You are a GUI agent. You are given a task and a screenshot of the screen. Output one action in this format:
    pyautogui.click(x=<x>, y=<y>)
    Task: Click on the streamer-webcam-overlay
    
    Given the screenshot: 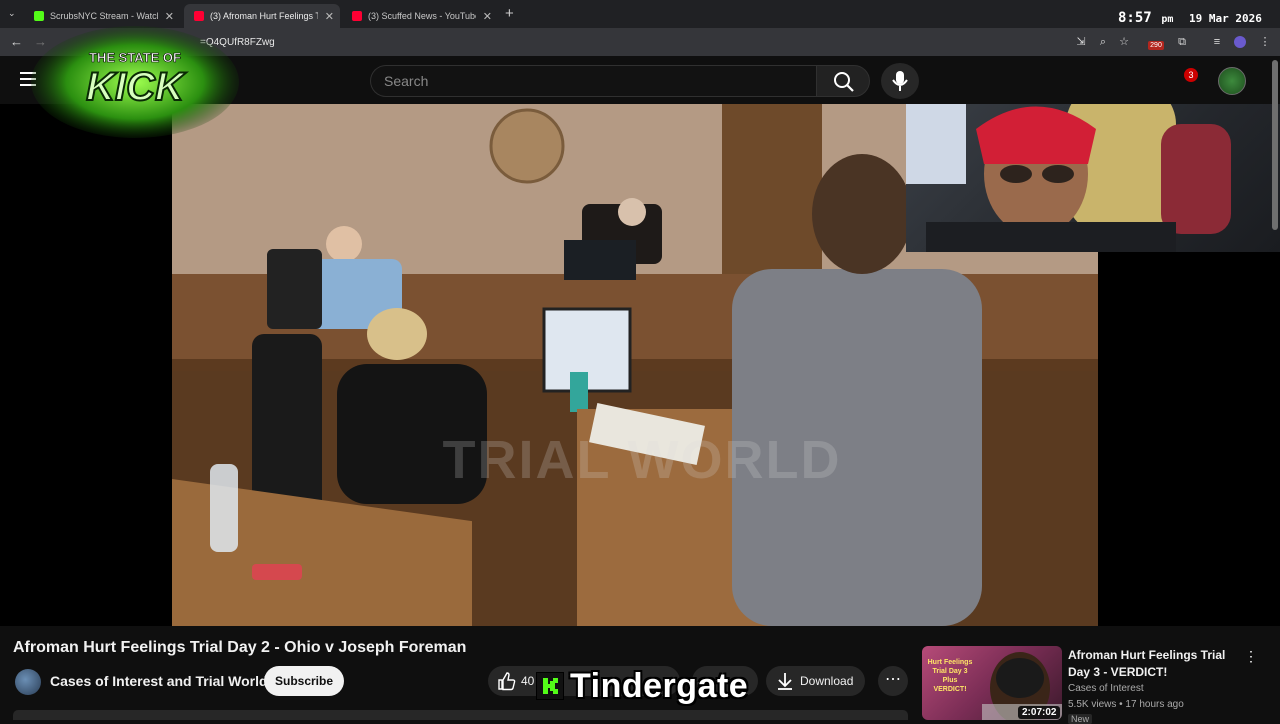 What is the action you would take?
    pyautogui.click(x=1093, y=178)
    